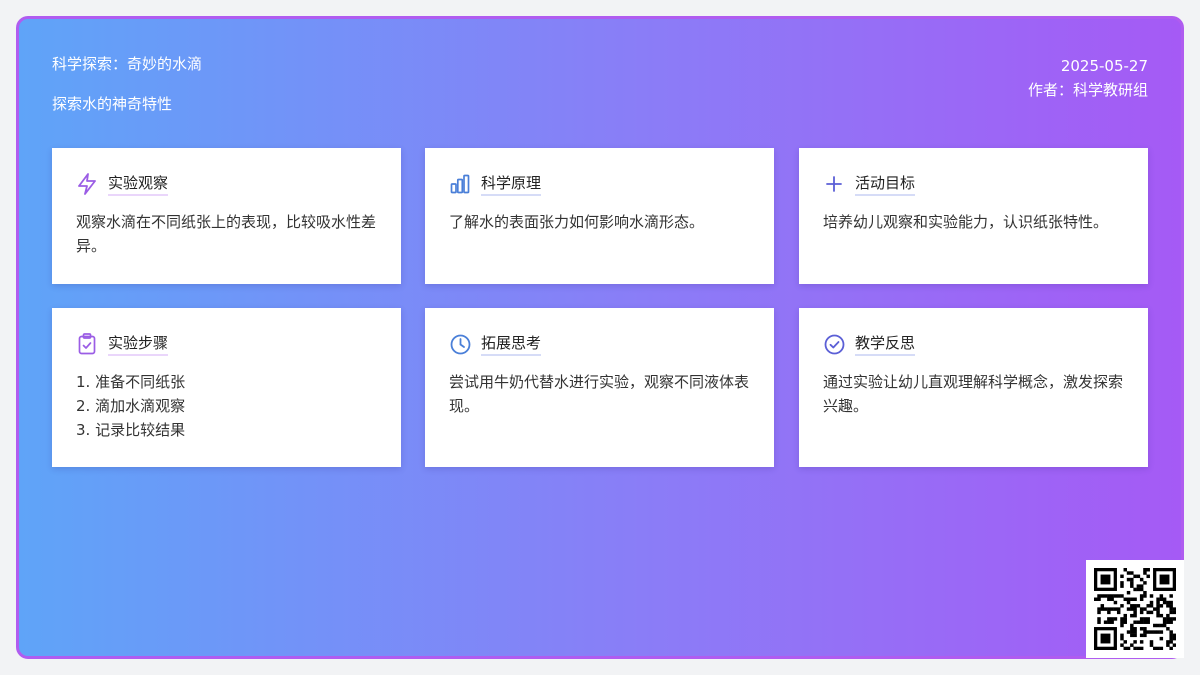 The width and height of the screenshot is (1200, 675). I want to click on card-title: 拓展思考, so click(511, 344).